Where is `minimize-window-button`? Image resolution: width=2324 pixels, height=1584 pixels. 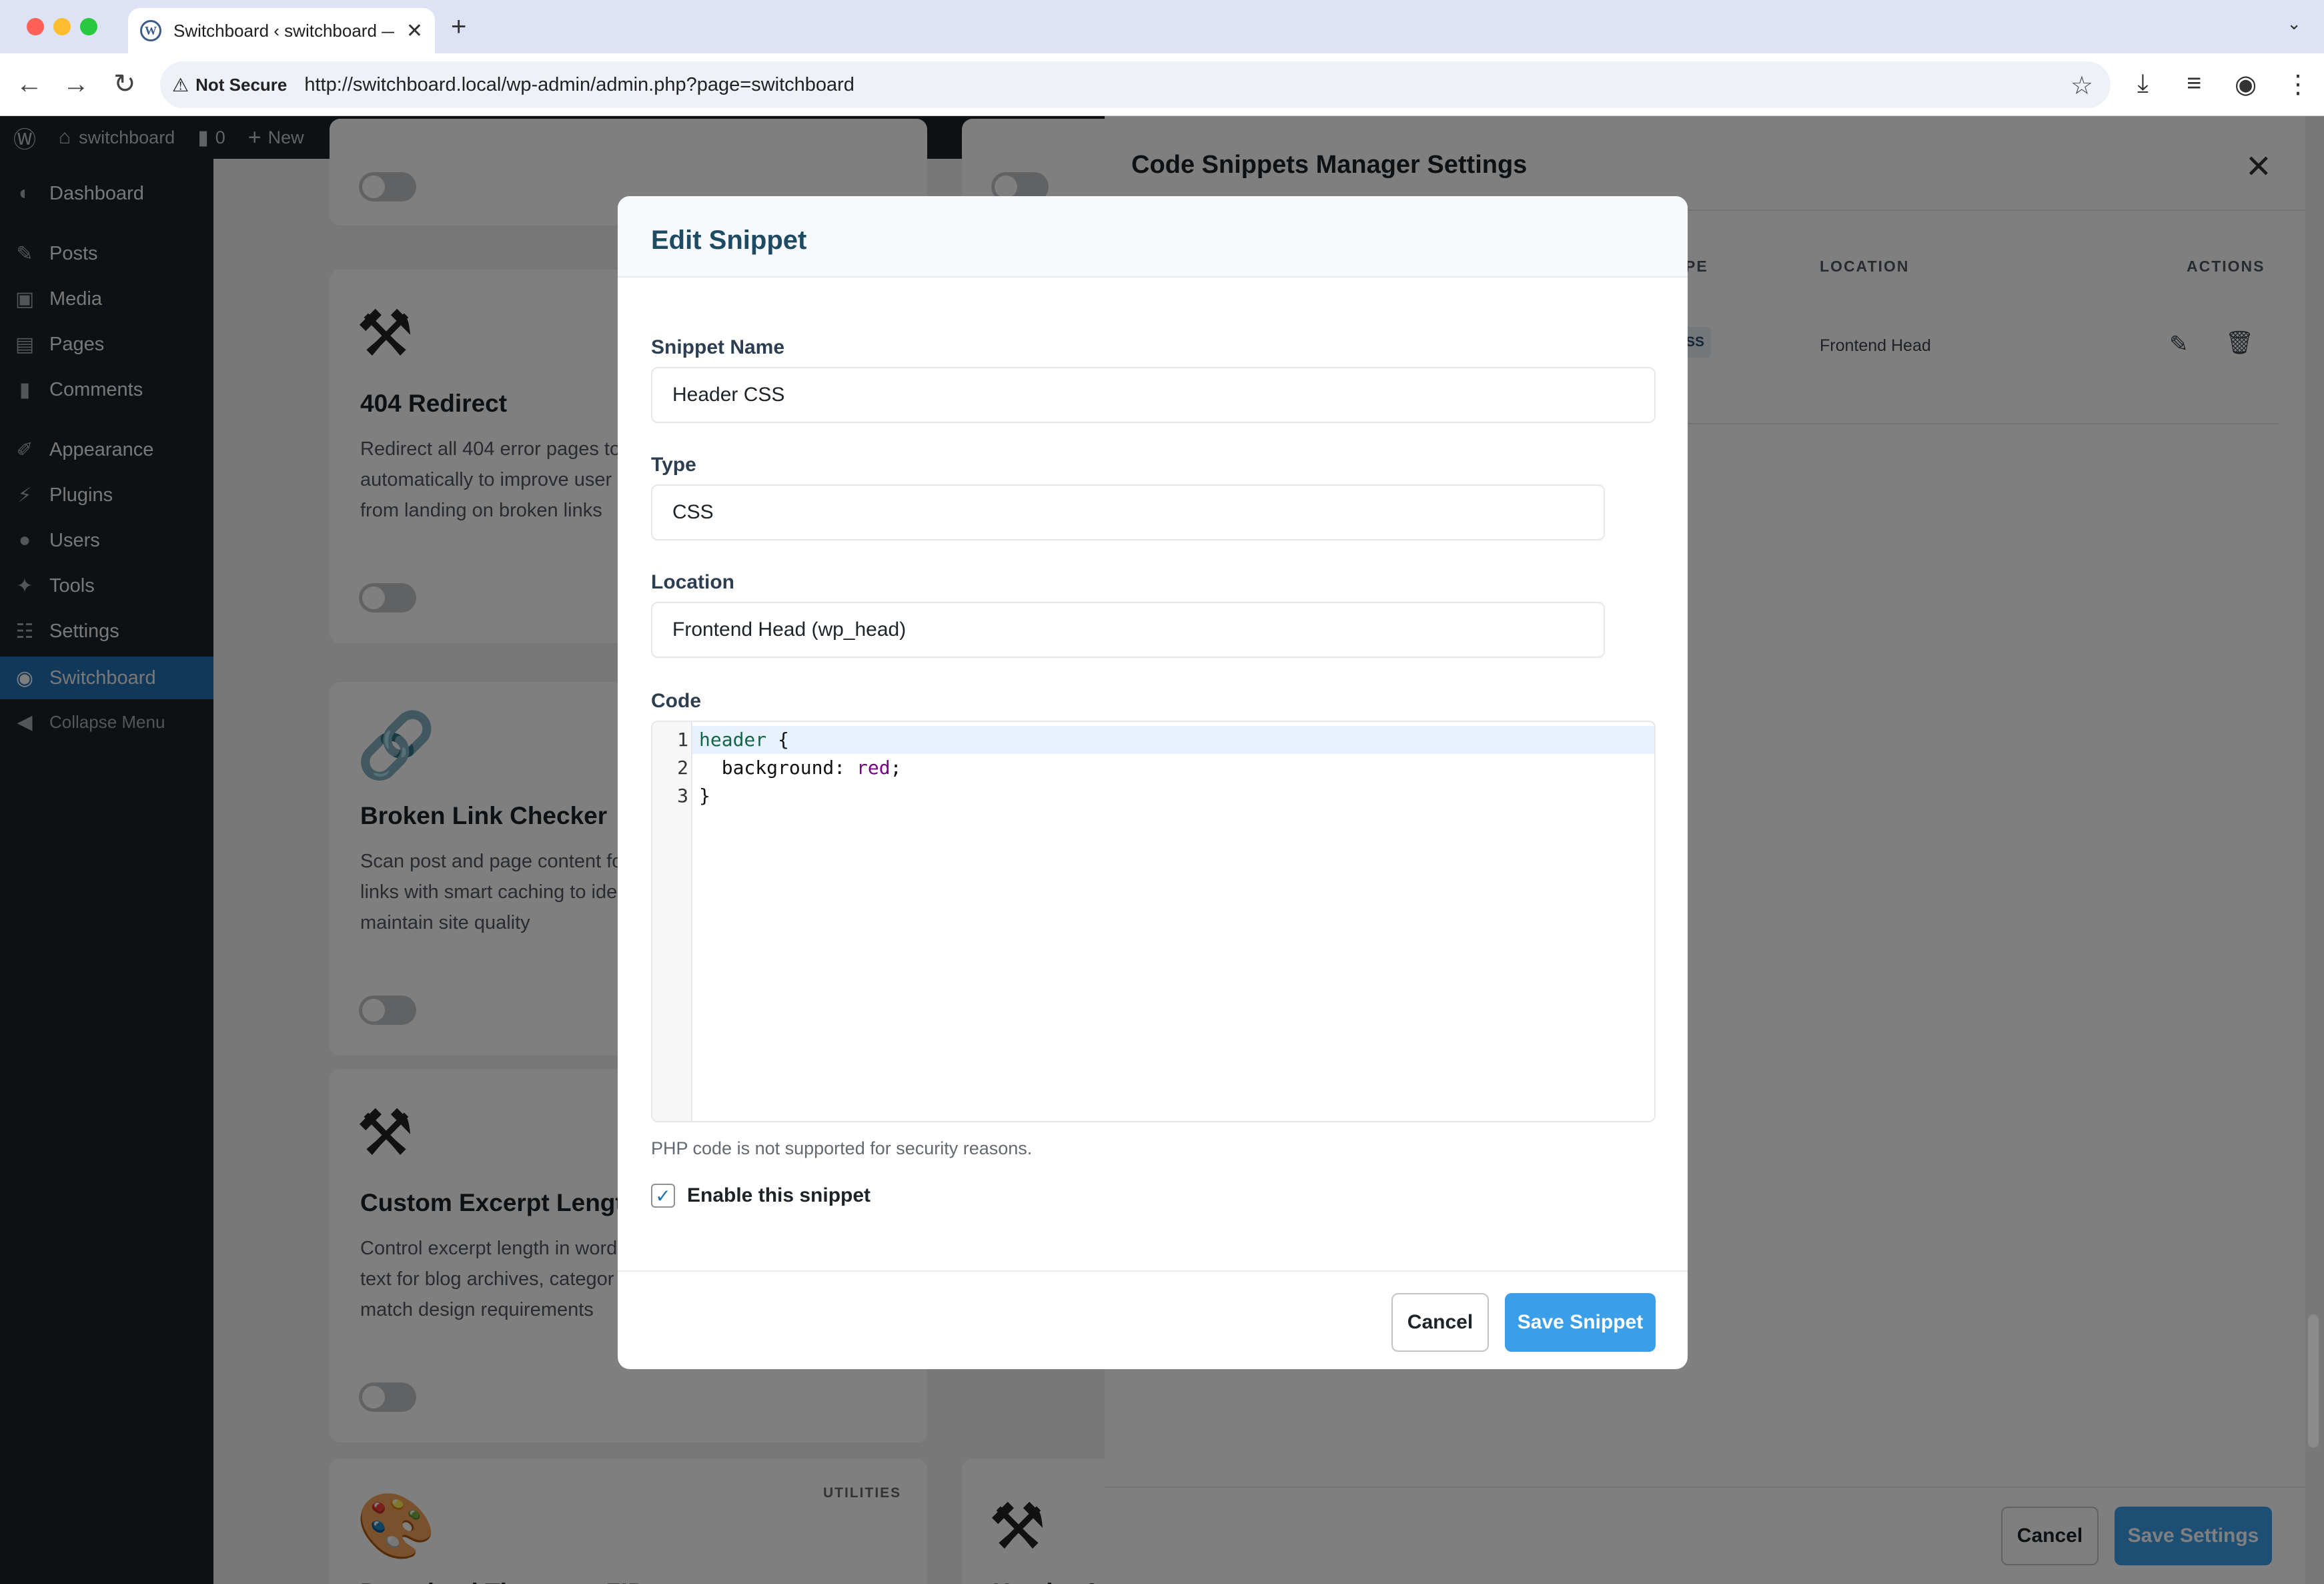
minimize-window-button is located at coordinates (62, 26).